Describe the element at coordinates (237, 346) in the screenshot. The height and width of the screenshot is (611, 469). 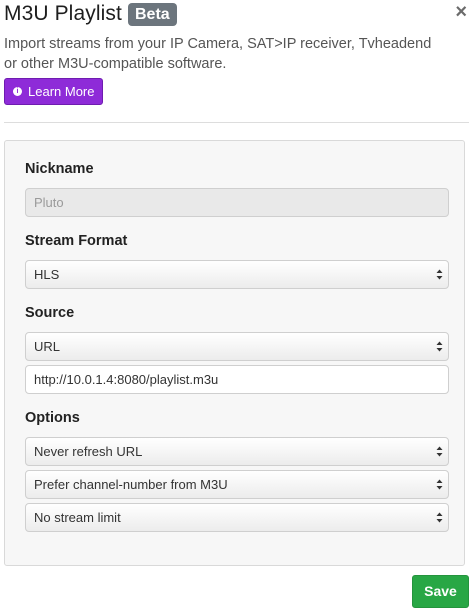
I see `source-select: URL` at that location.